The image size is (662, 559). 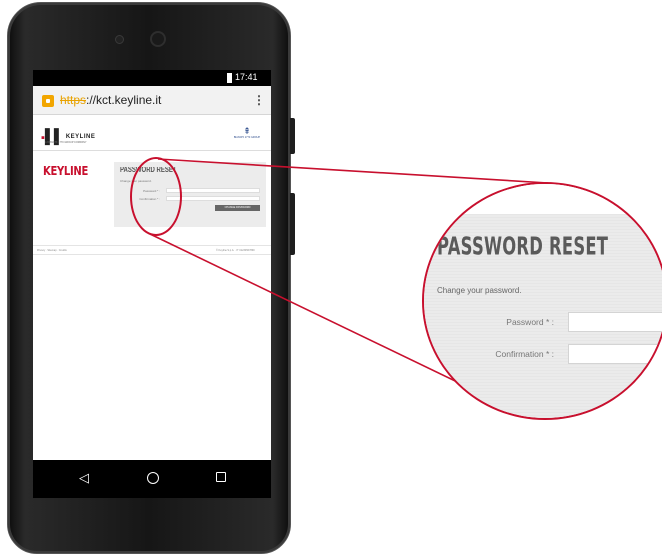 I want to click on lens-confirmation-label: Confirmation * :, so click(x=524, y=354).